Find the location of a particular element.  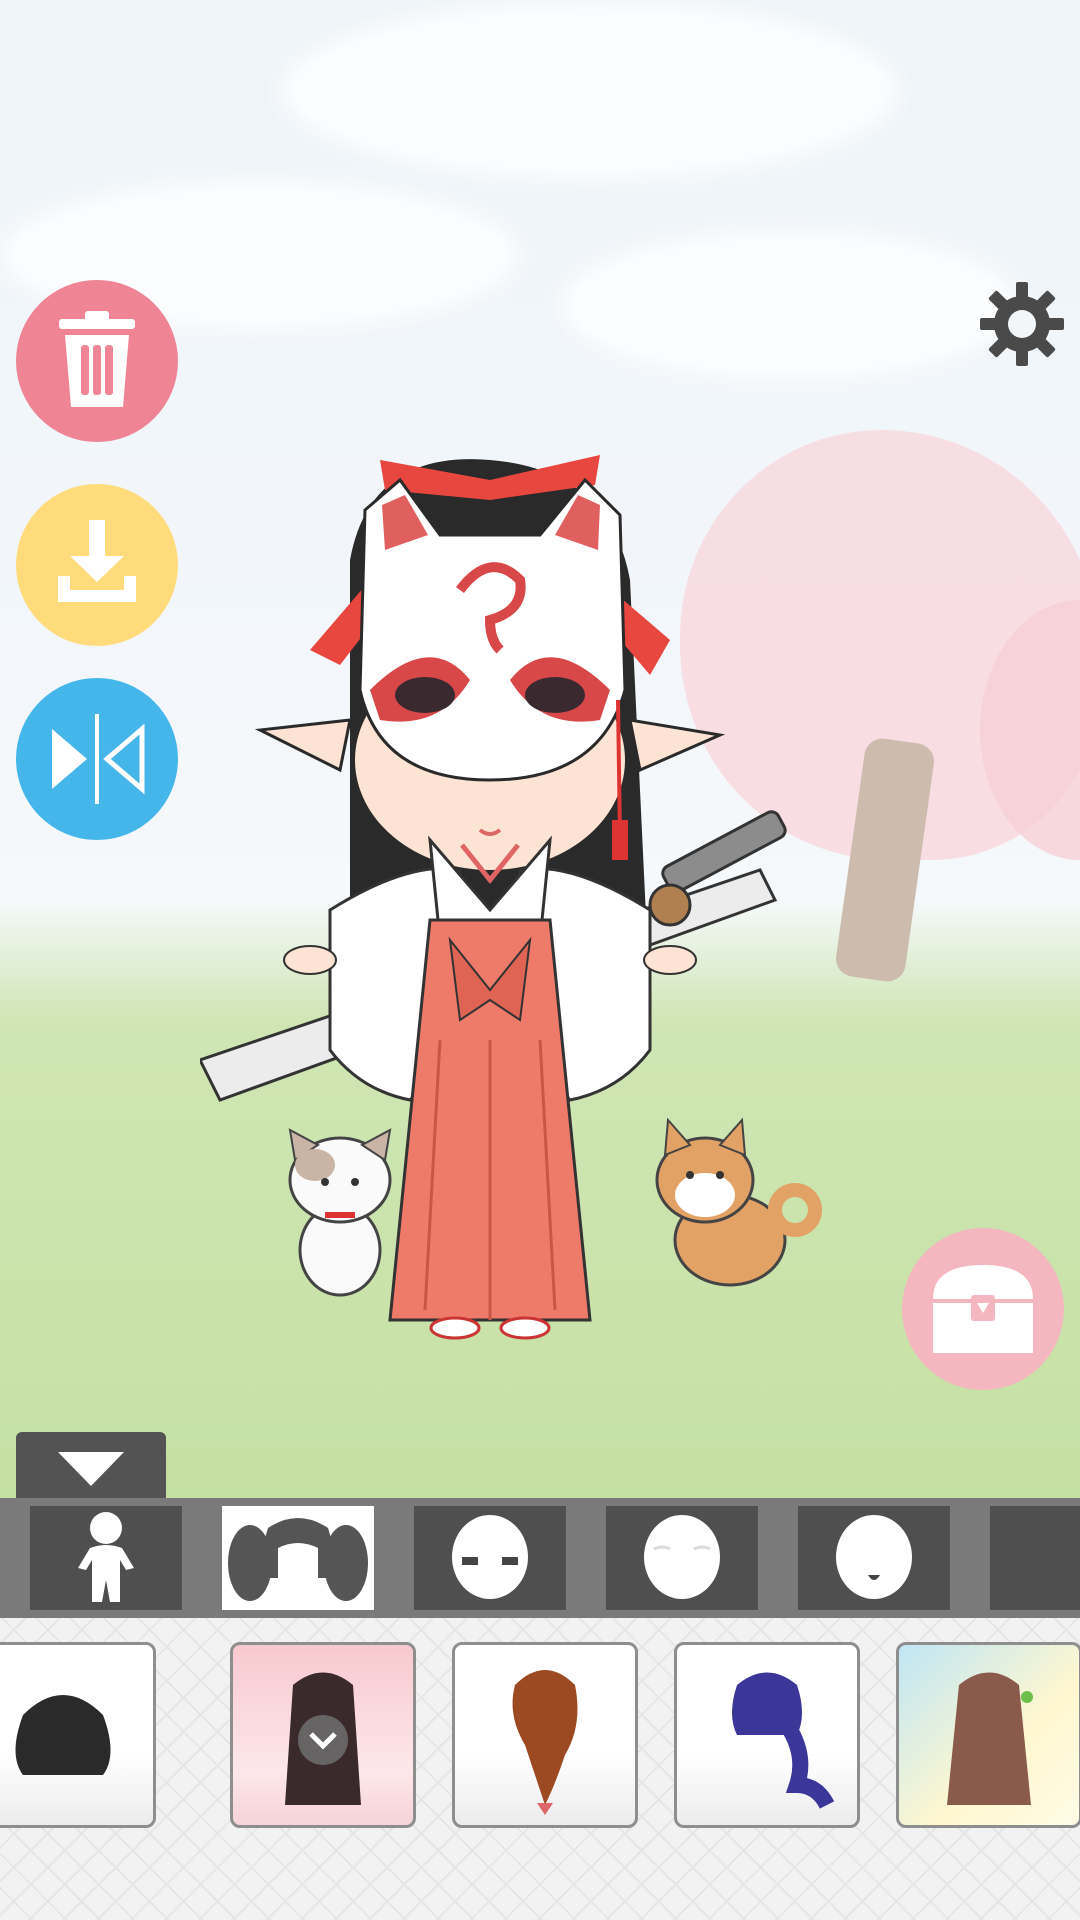

body-icon is located at coordinates (106, 1557).